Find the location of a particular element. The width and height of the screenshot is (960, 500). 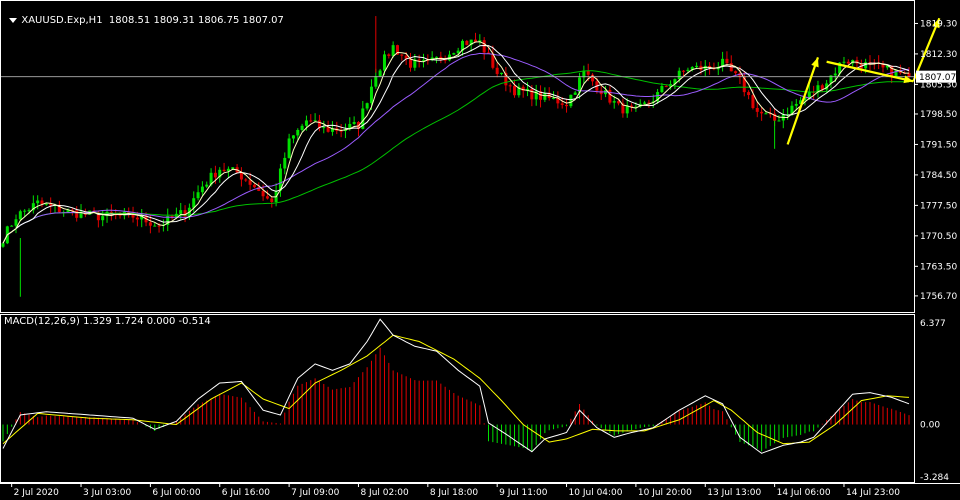

x-tick-label: 14 Jul 06:00 is located at coordinates (804, 493).